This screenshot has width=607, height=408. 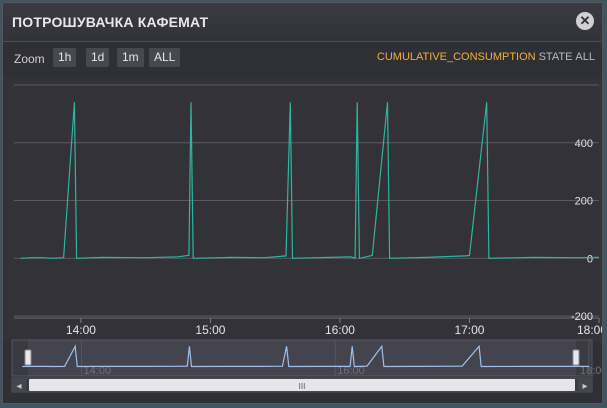 I want to click on scroll-left-arrow-icon: ◂, so click(x=18, y=386).